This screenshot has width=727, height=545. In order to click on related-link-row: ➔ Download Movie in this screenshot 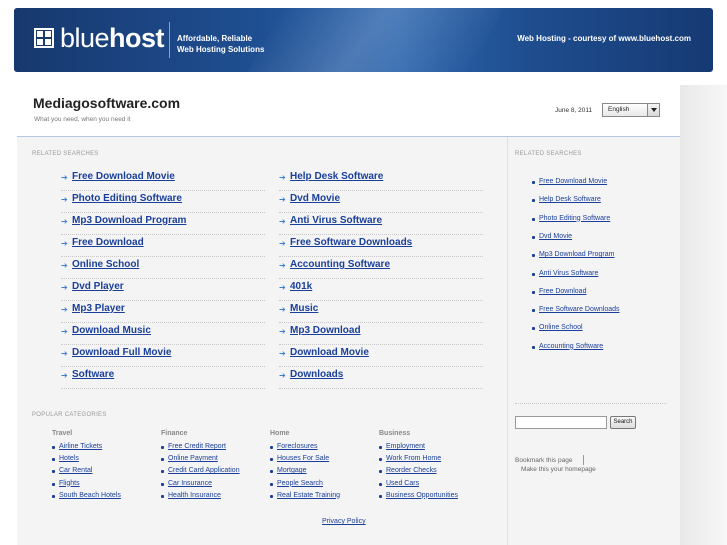, I will do `click(381, 356)`.